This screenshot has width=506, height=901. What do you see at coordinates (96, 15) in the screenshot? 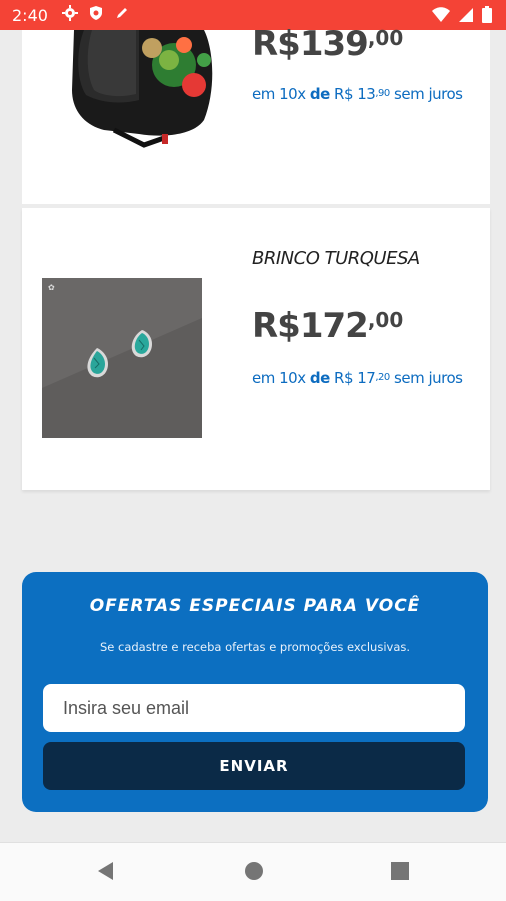
I see `shield-icon` at bounding box center [96, 15].